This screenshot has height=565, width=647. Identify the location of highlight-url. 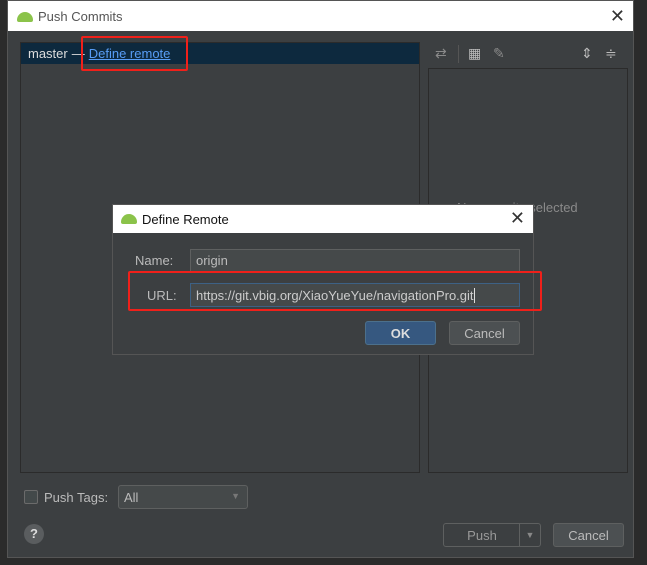
(335, 291).